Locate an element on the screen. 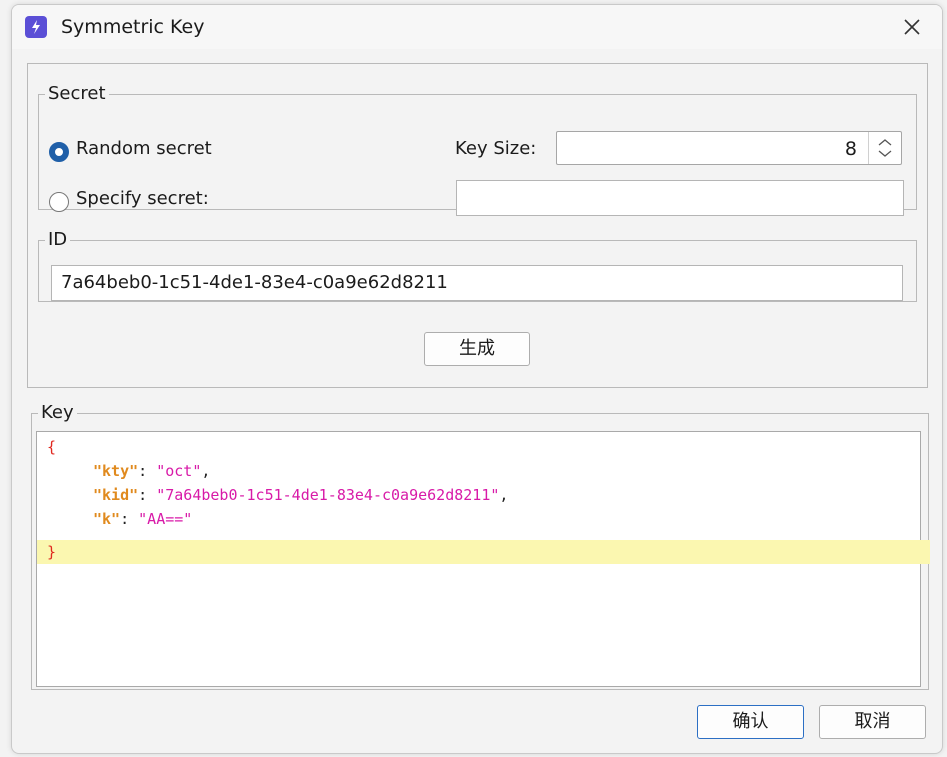 This screenshot has height=757, width=947. lightning-app-icon is located at coordinates (36, 27).